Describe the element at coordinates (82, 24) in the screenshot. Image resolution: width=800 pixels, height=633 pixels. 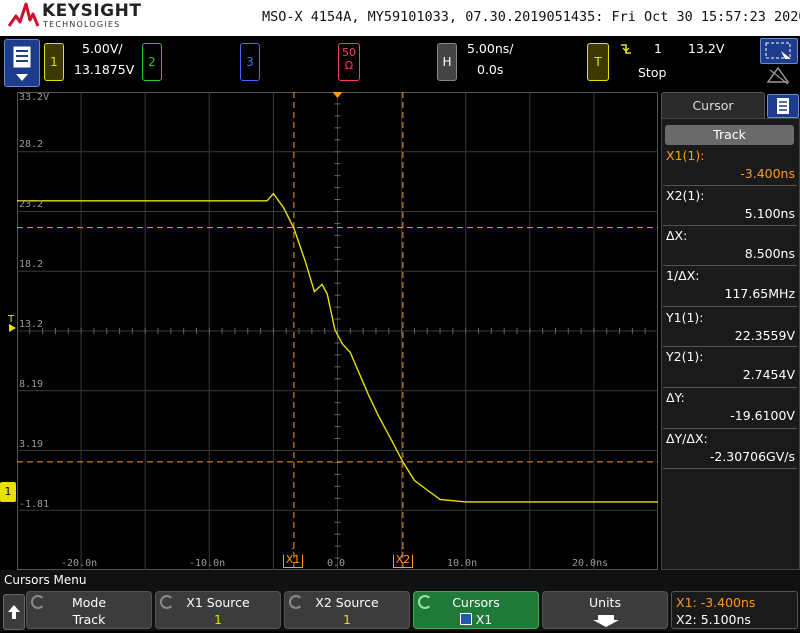
I see `brand-sub: TECHNOLOGIES` at that location.